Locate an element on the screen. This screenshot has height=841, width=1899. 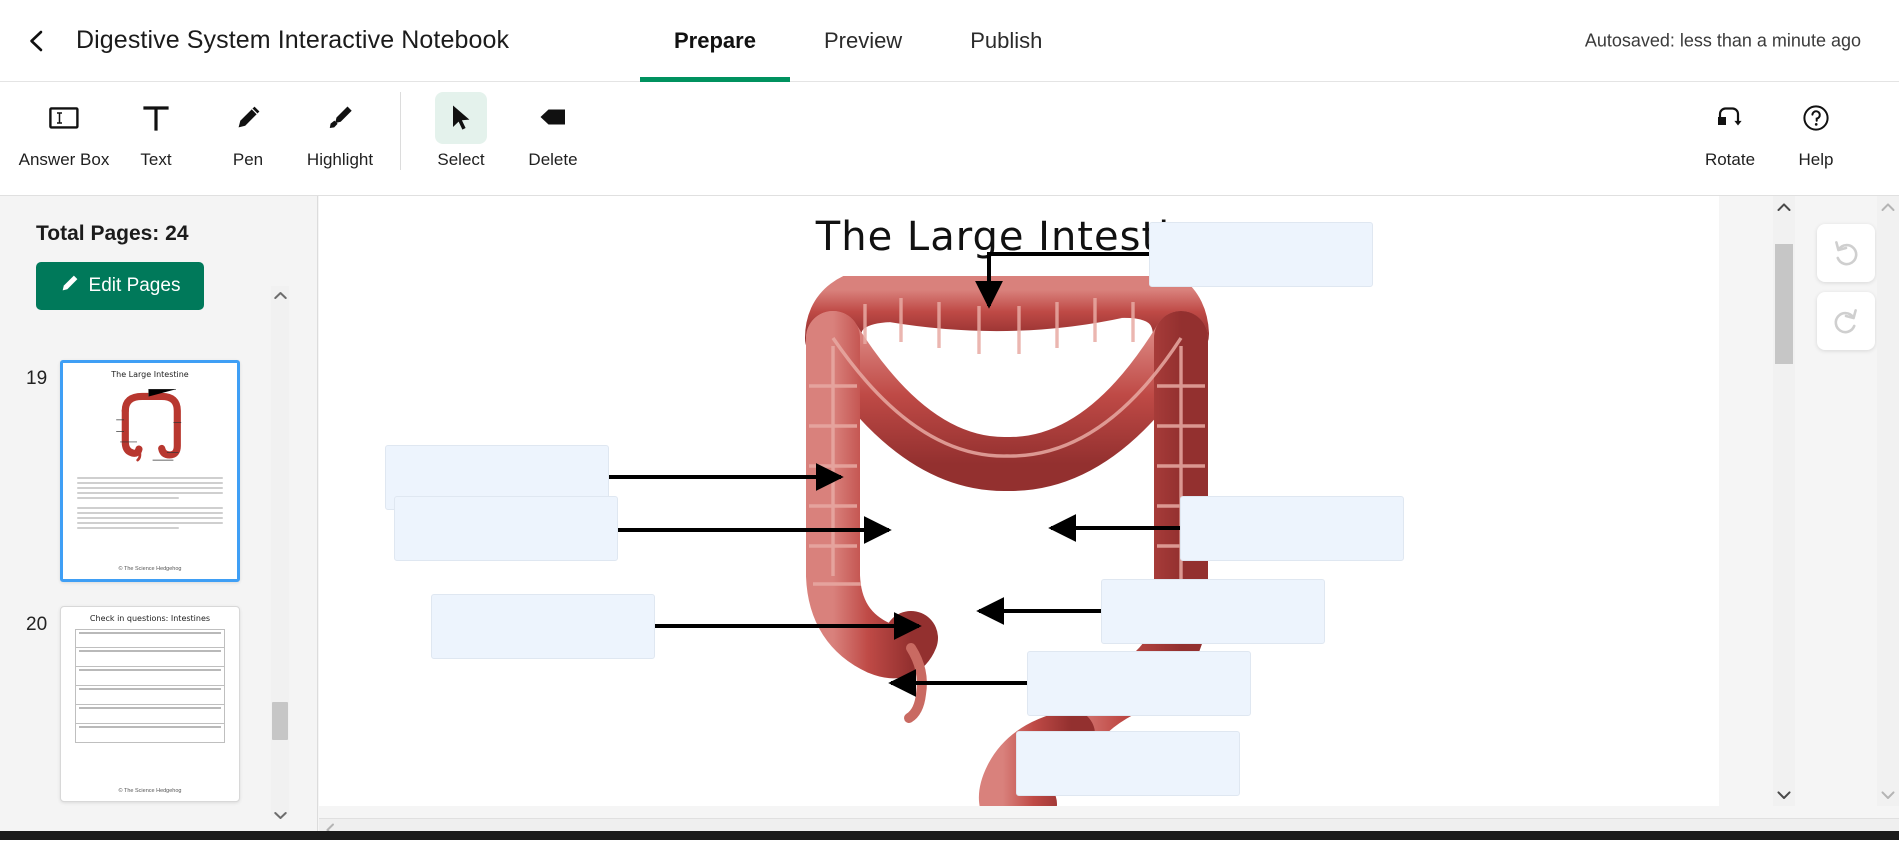
canvas-scrollbar is located at coordinates (1784, 501).